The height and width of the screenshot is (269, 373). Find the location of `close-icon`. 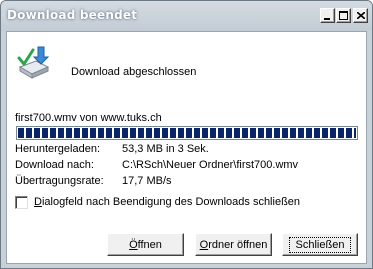

close-icon is located at coordinates (361, 15).